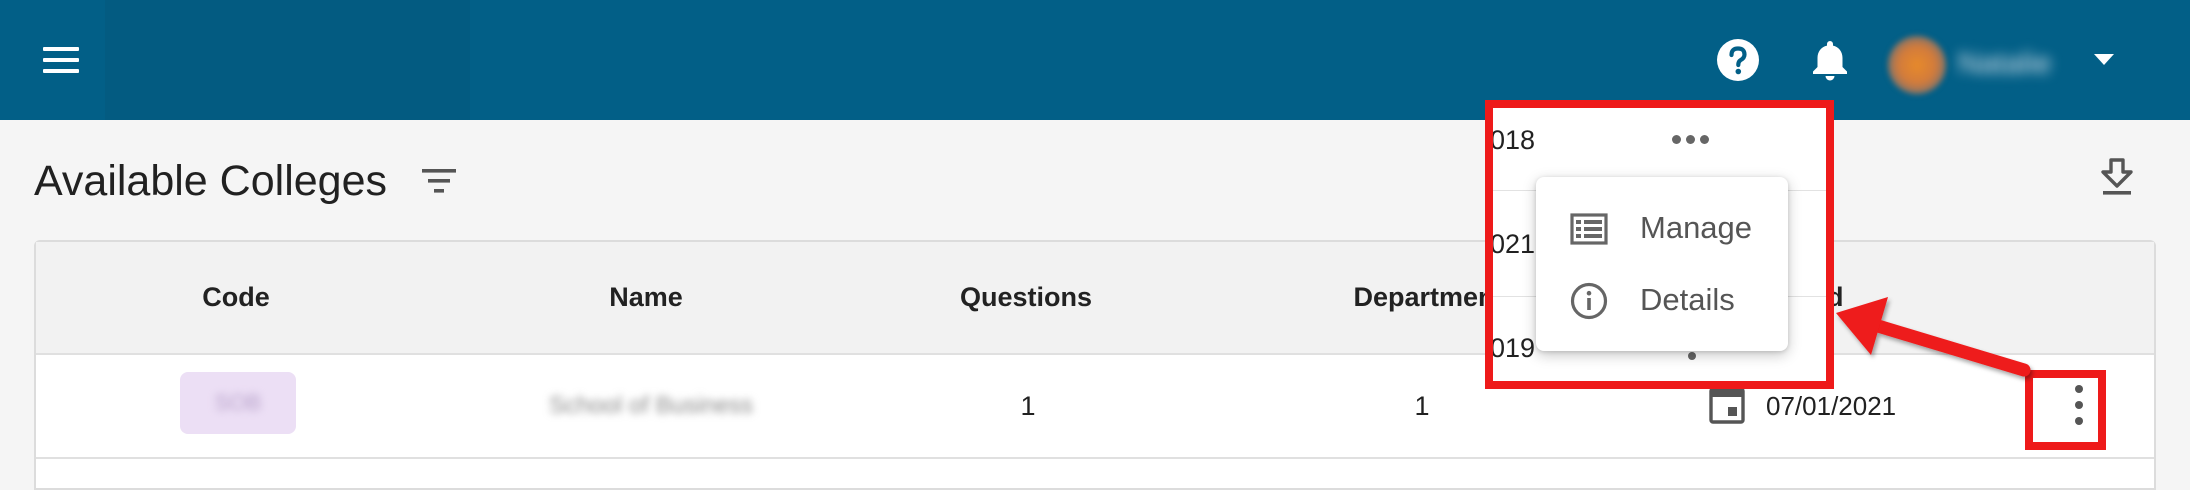 The width and height of the screenshot is (2190, 490). What do you see at coordinates (1738, 60) in the screenshot?
I see `help-icon` at bounding box center [1738, 60].